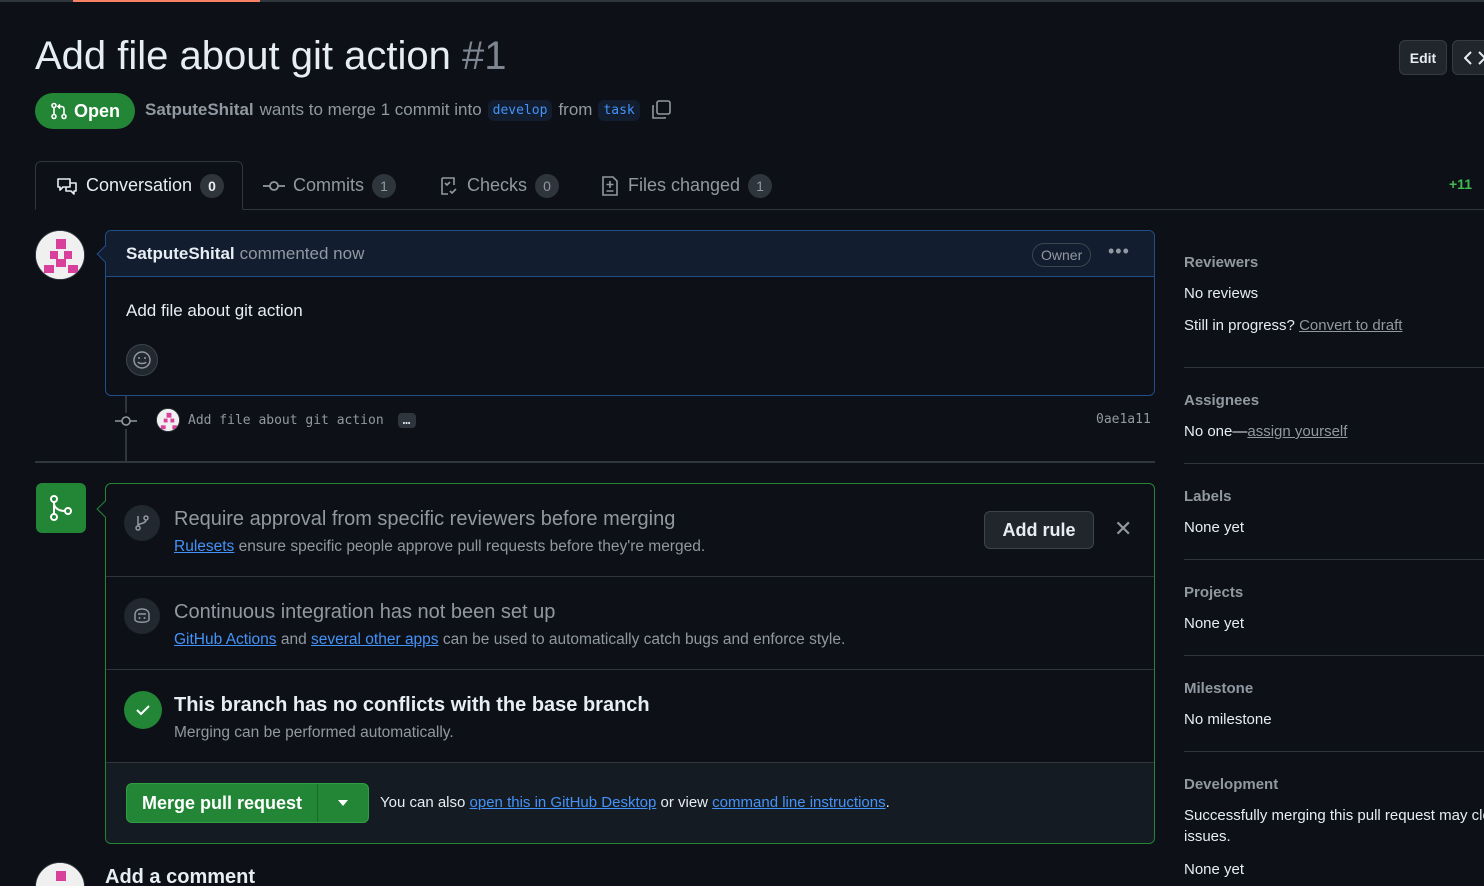 The height and width of the screenshot is (886, 1484). I want to click on tab-commits: Commits 1, so click(329, 185).